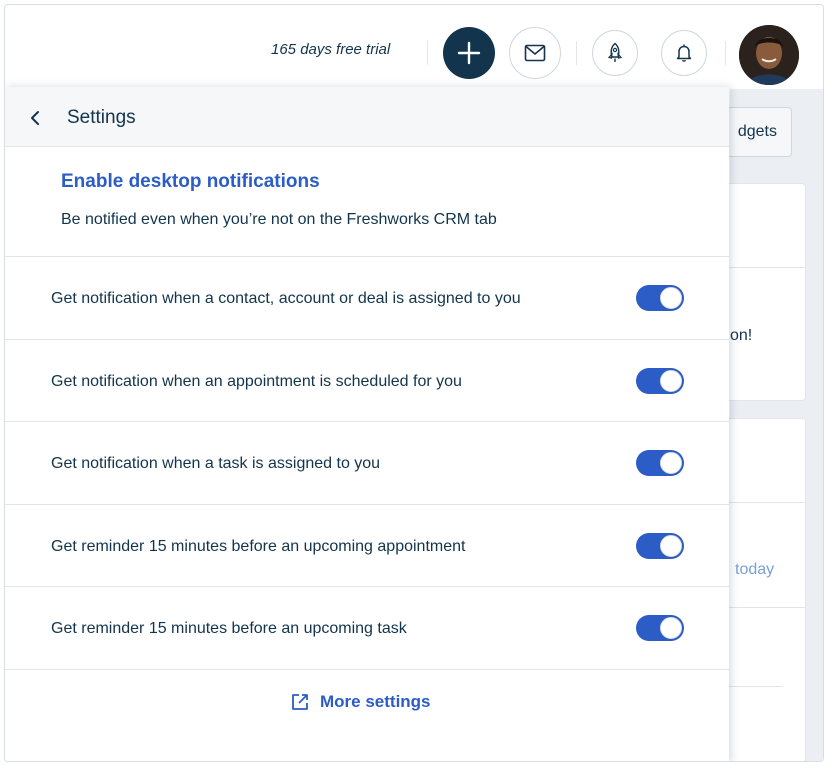  I want to click on plus-icon, so click(469, 53).